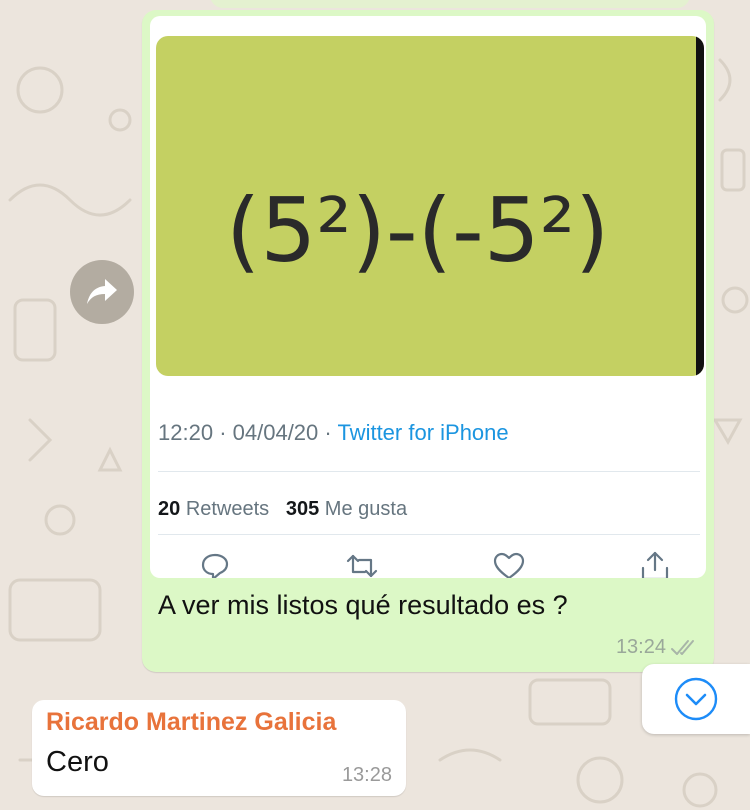  I want to click on outgoing-message-meta: 13:24, so click(658, 647).